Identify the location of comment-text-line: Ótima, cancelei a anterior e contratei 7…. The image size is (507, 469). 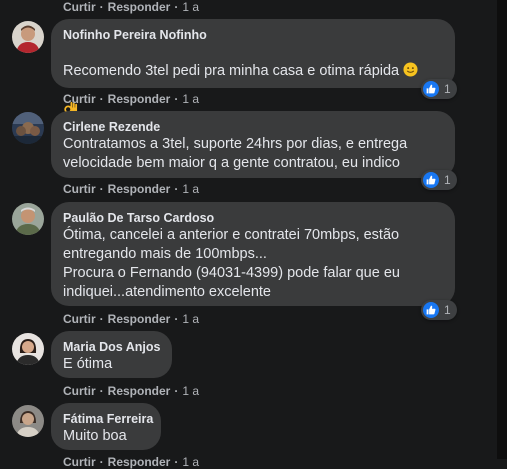
(231, 235).